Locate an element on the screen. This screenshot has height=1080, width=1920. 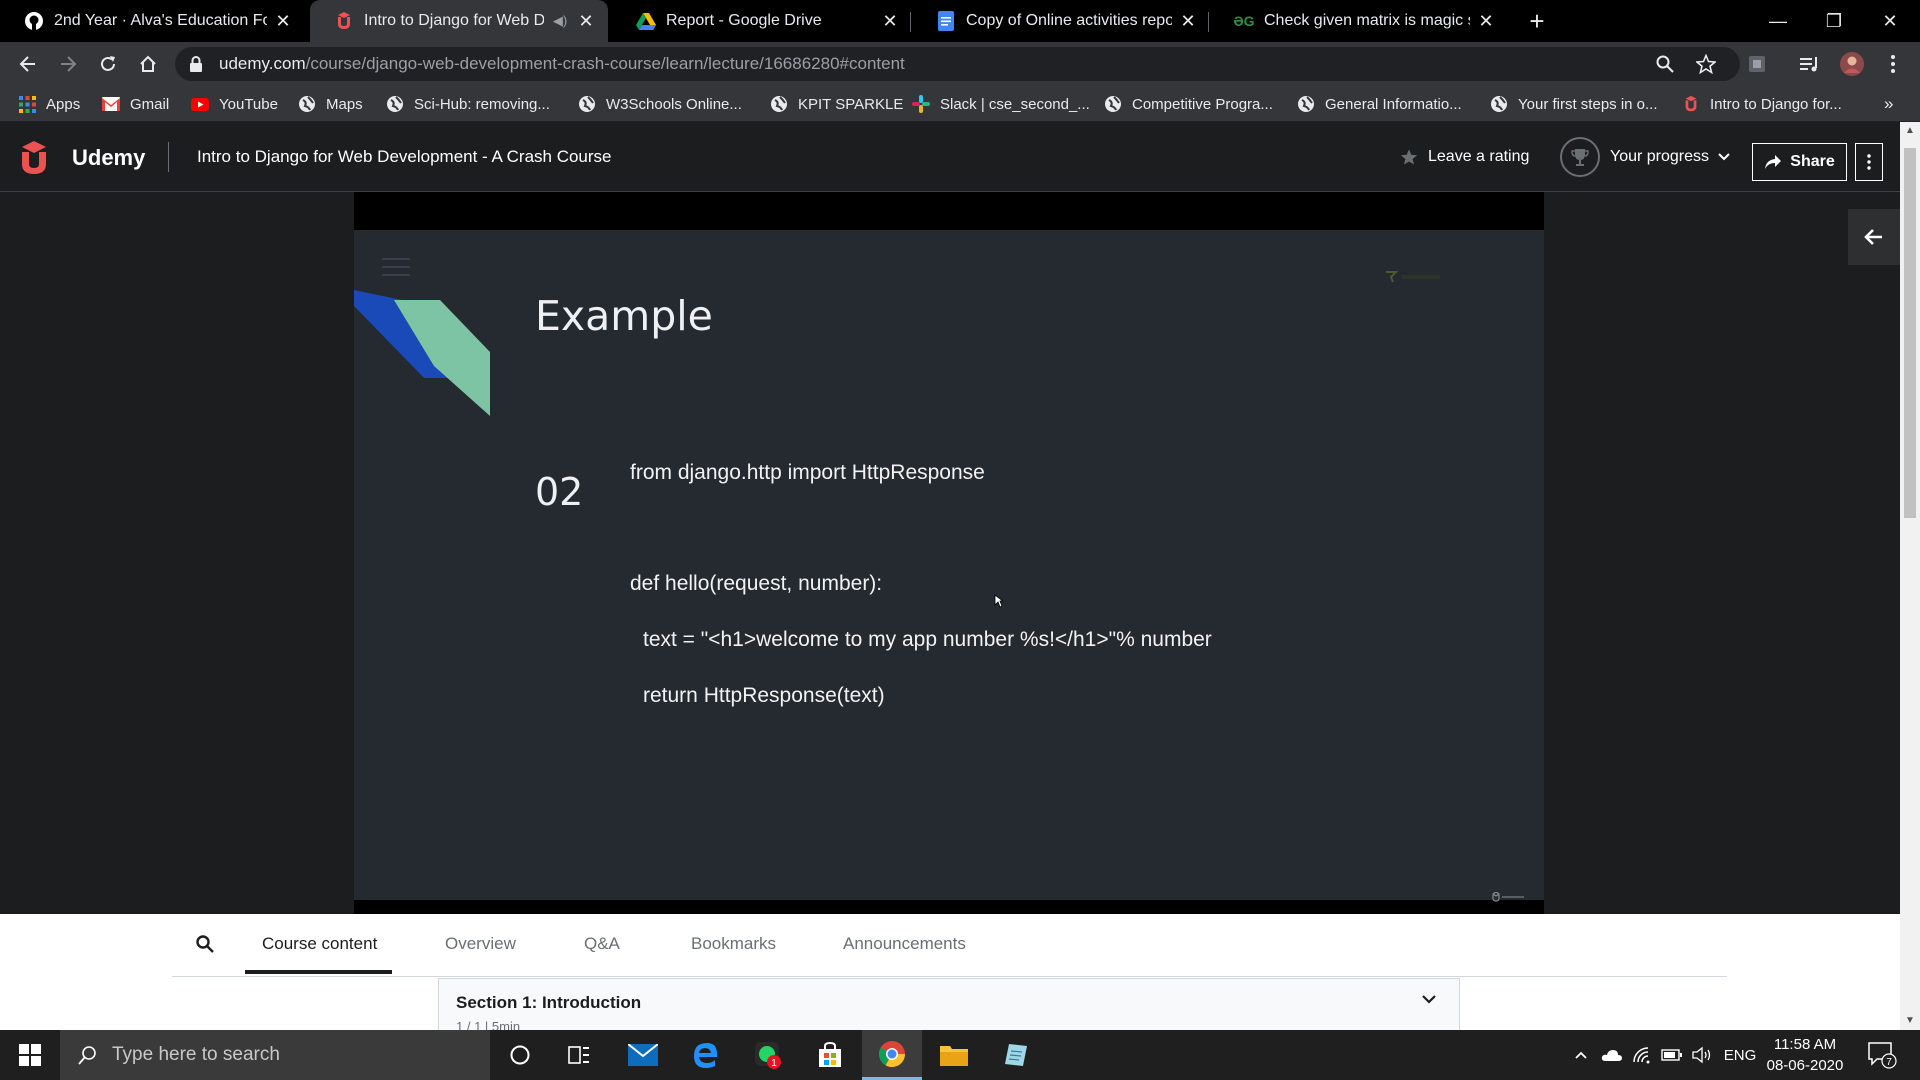
media-control-icon is located at coordinates (1810, 64).